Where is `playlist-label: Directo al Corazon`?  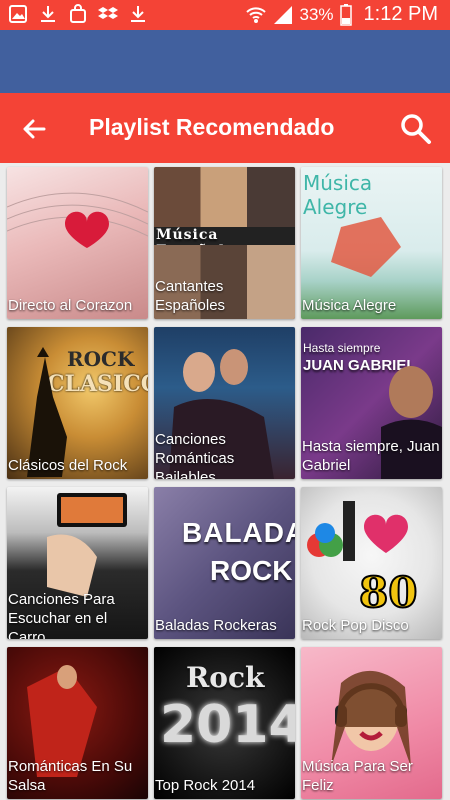
playlist-label: Directo al Corazon is located at coordinates (70, 305).